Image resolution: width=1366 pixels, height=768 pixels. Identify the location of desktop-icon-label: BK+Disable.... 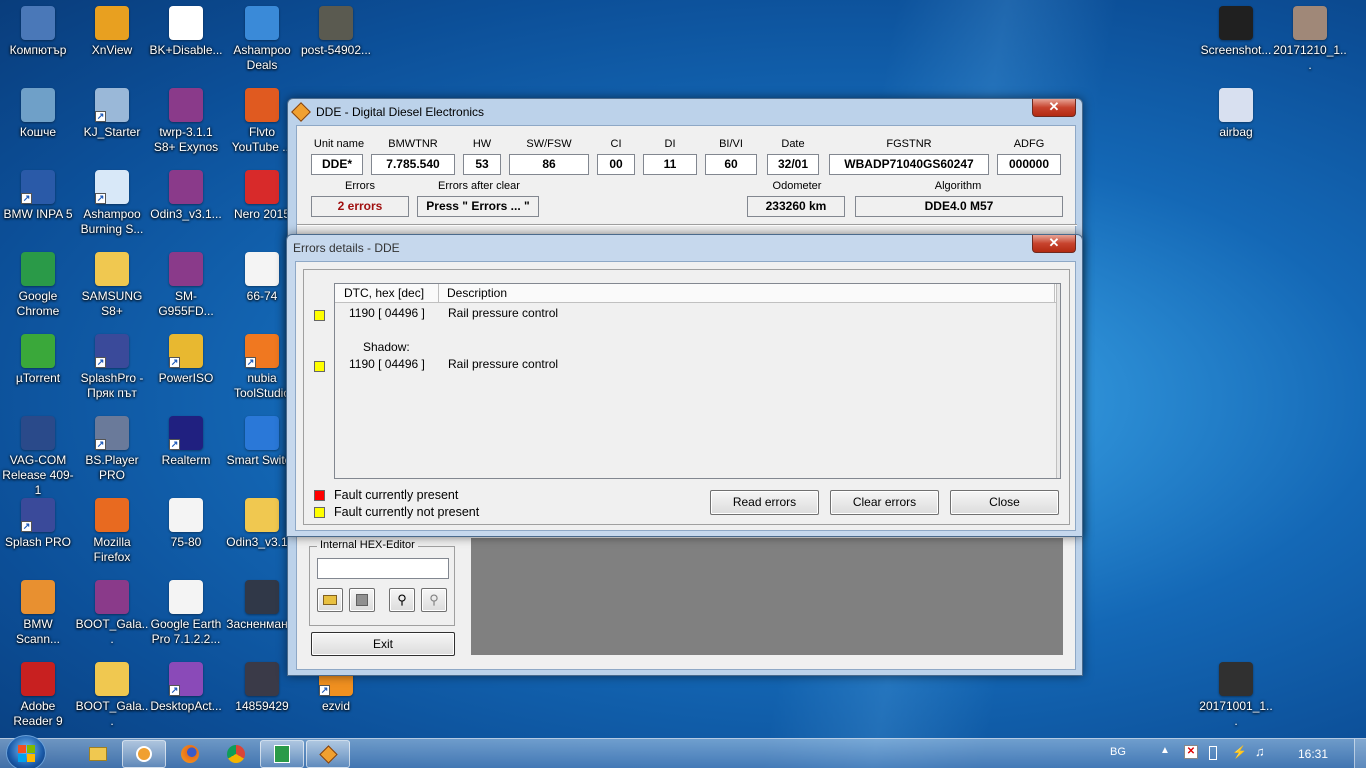
(186, 50).